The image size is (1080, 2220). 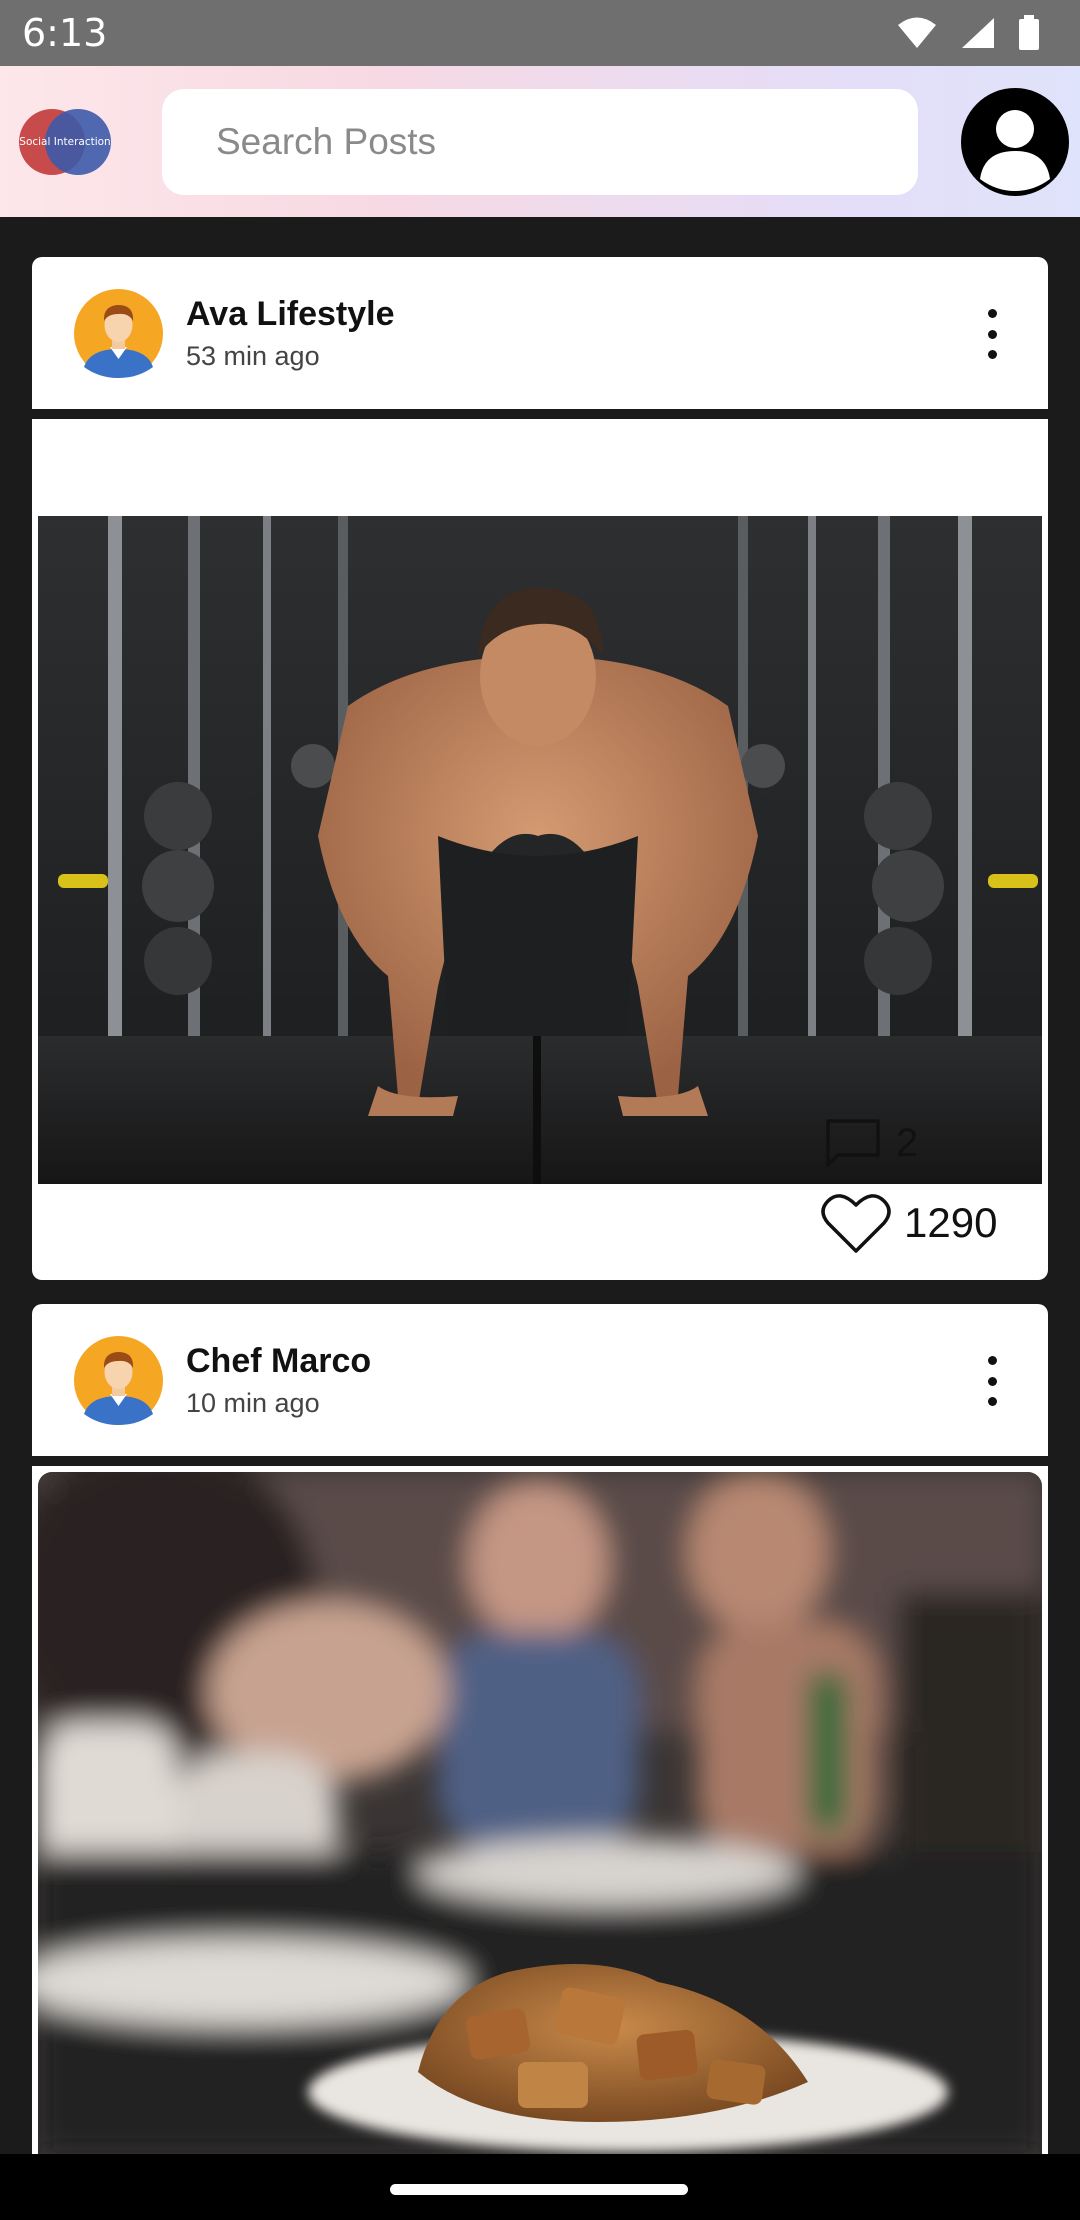 I want to click on app-header: Social Interaction, so click(x=540, y=141).